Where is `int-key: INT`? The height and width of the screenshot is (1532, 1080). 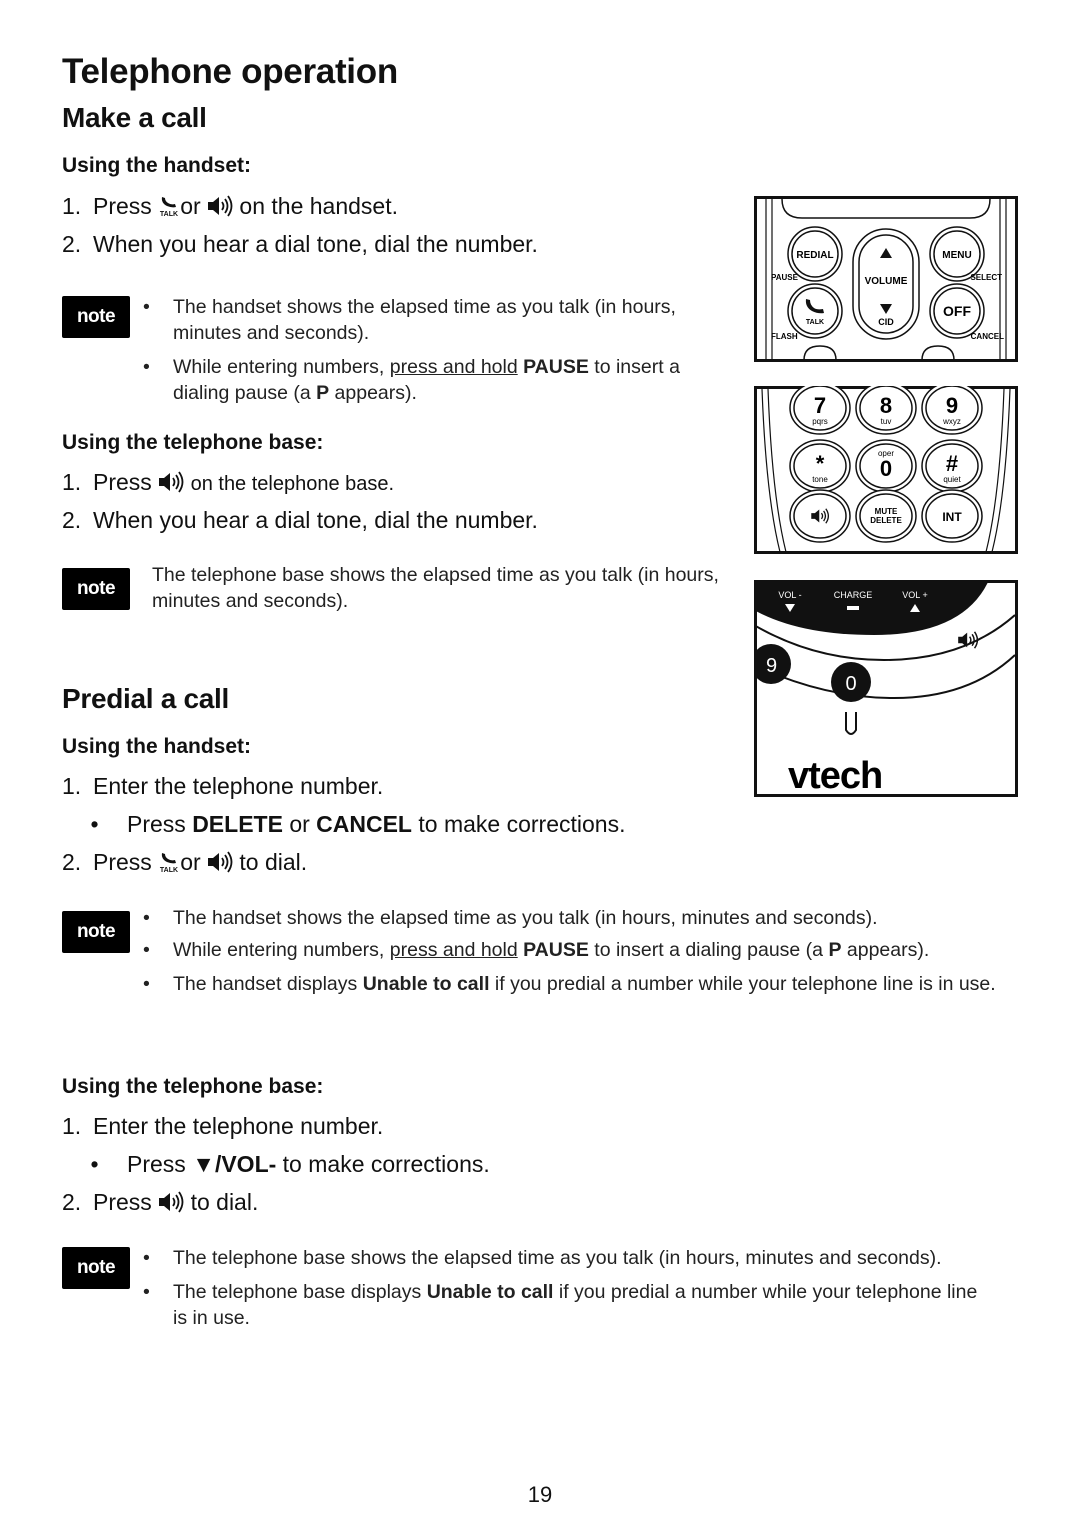 int-key: INT is located at coordinates (952, 516).